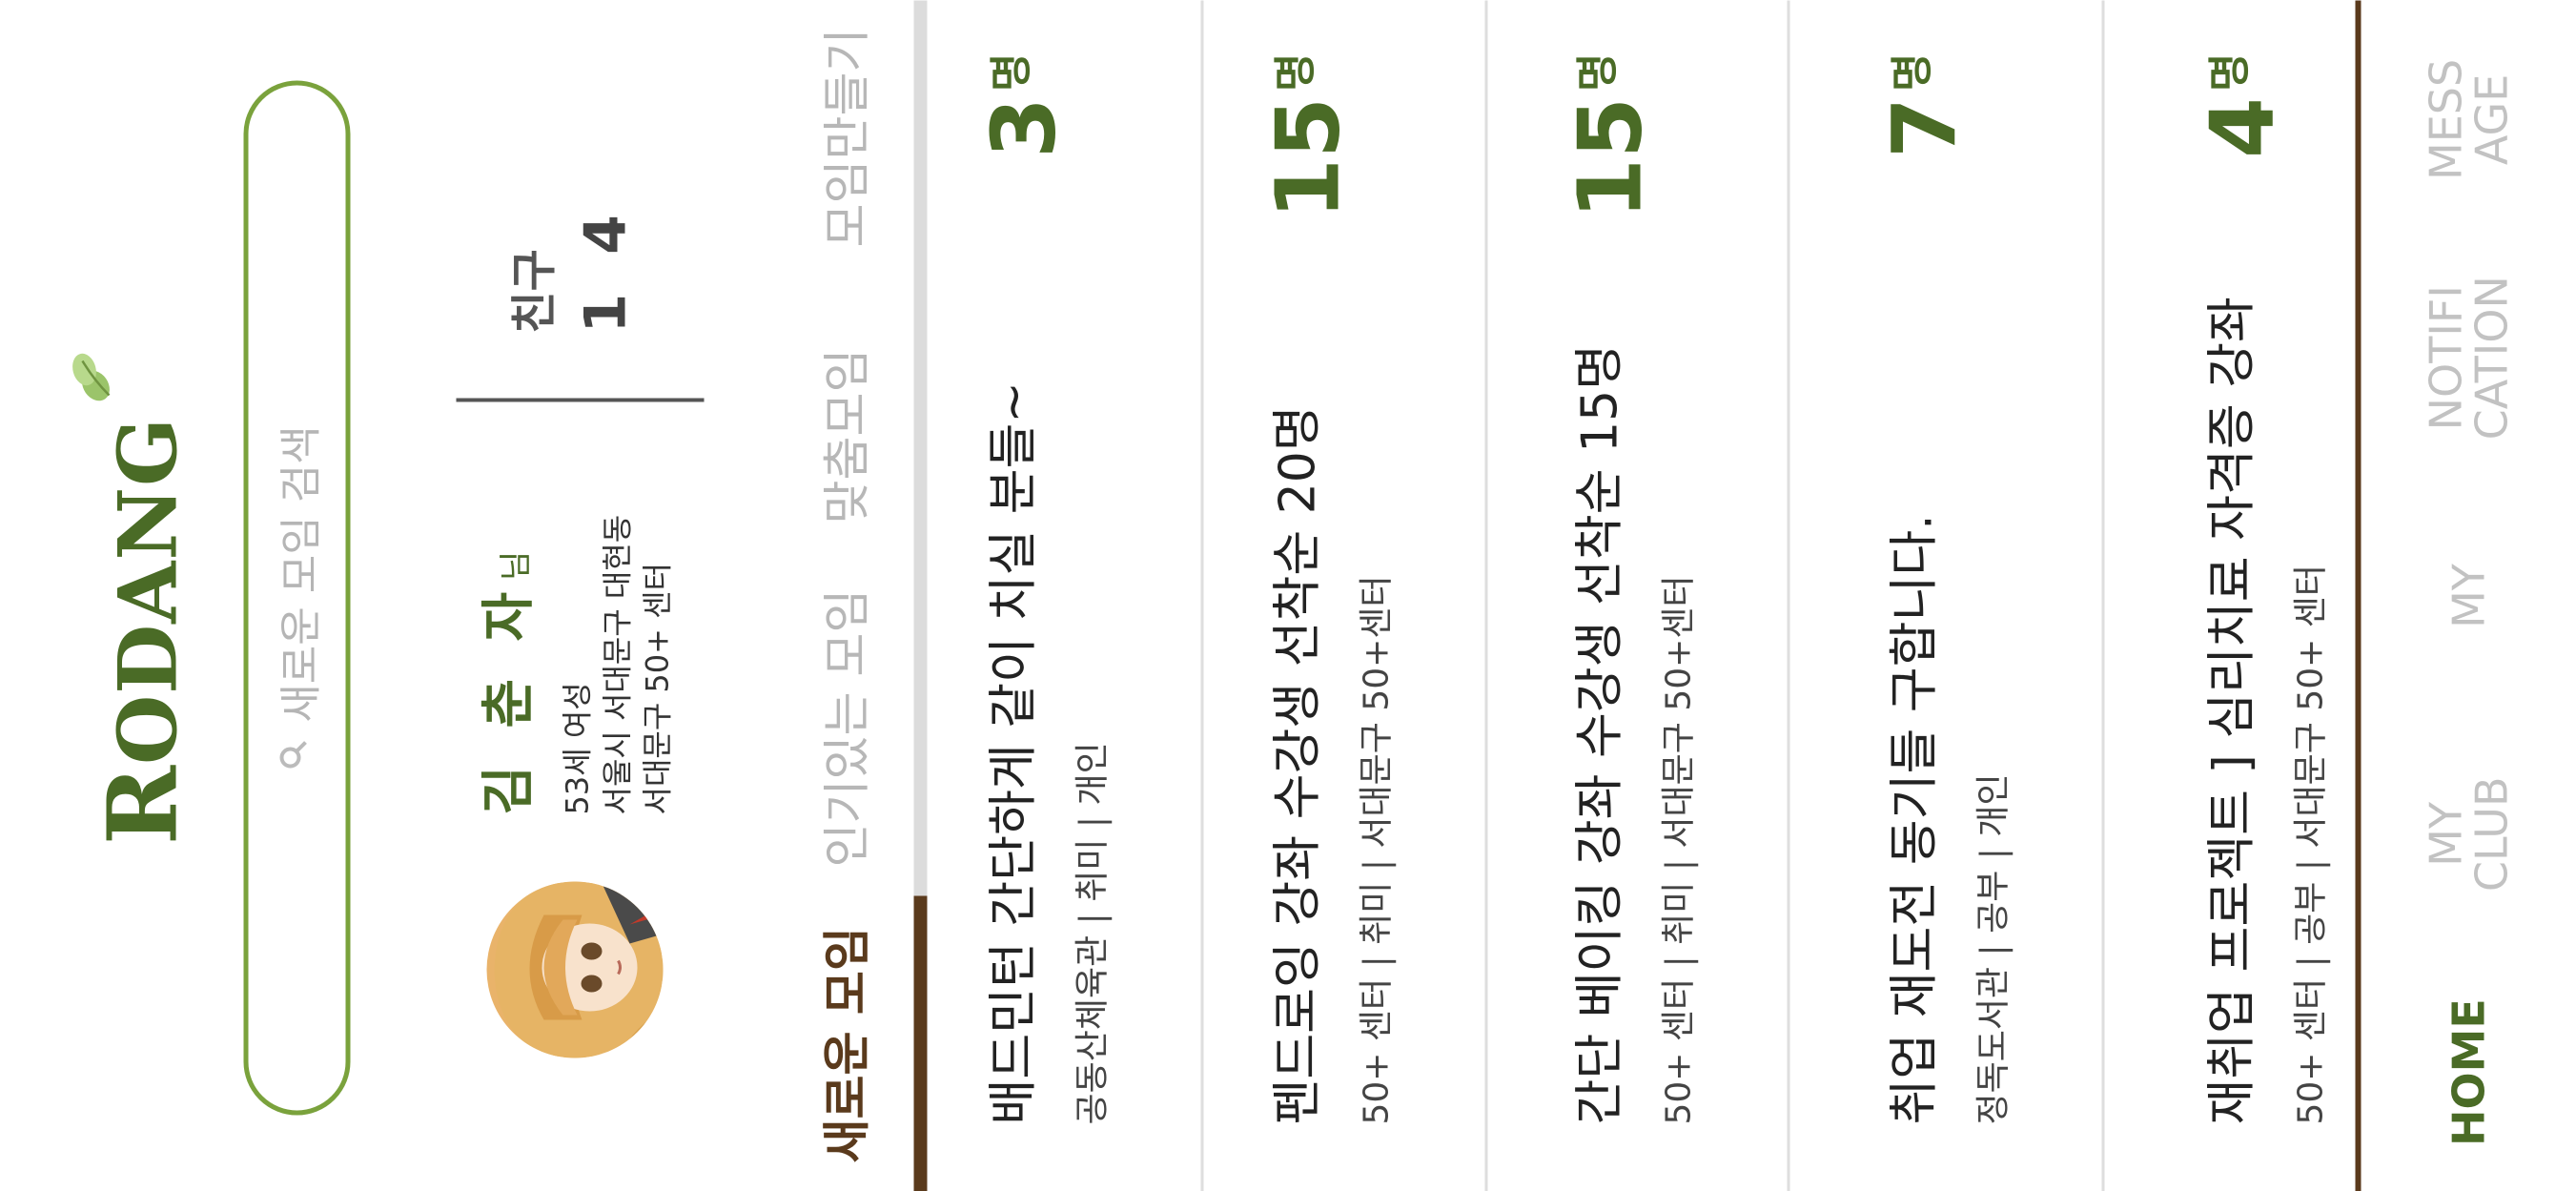 This screenshot has width=2576, height=1191. I want to click on club-title: 배드민턴 간단하게 같이 치실 분들~, so click(1013, 752).